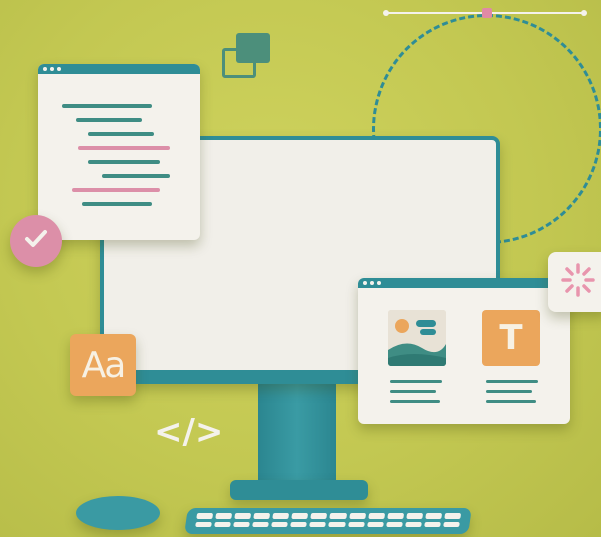 This screenshot has width=601, height=537. I want to click on code-tag-symbol: </>, so click(189, 432).